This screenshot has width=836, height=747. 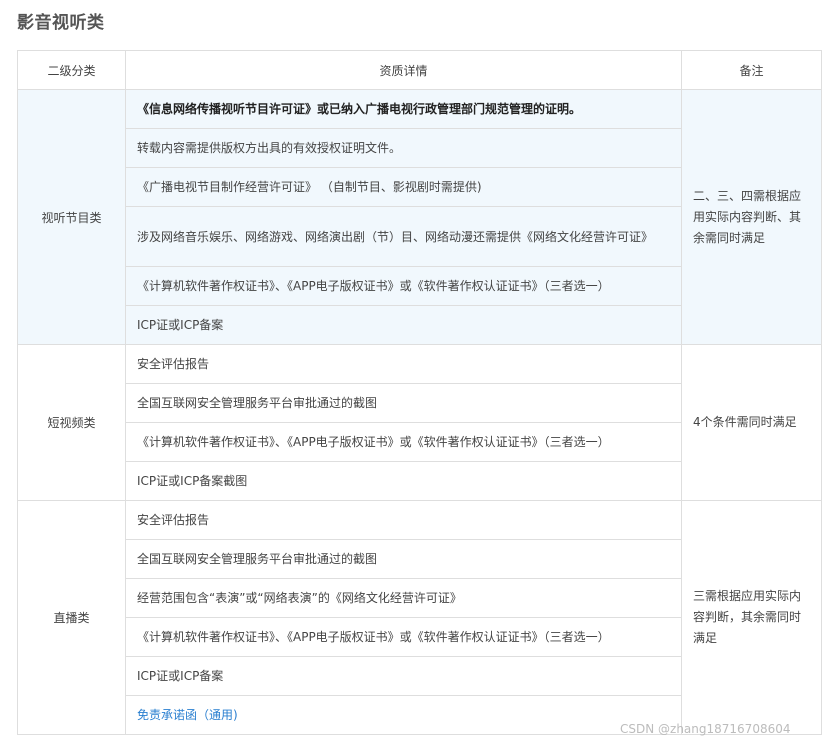 I want to click on disclaimer-letter-link: 免责承诺函（通用), so click(x=403, y=715).